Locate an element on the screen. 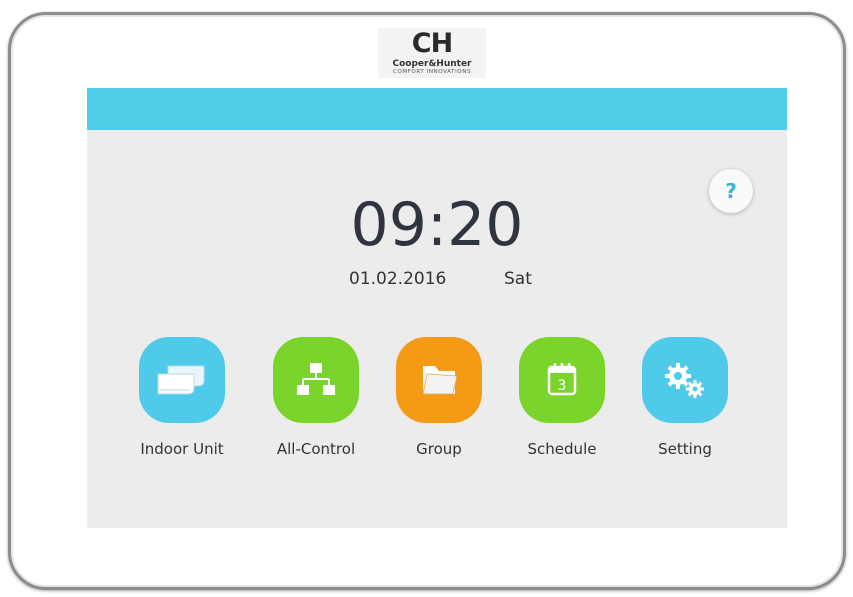  menu-label-indoor-unit: Indoor Unit is located at coordinates (182, 449).